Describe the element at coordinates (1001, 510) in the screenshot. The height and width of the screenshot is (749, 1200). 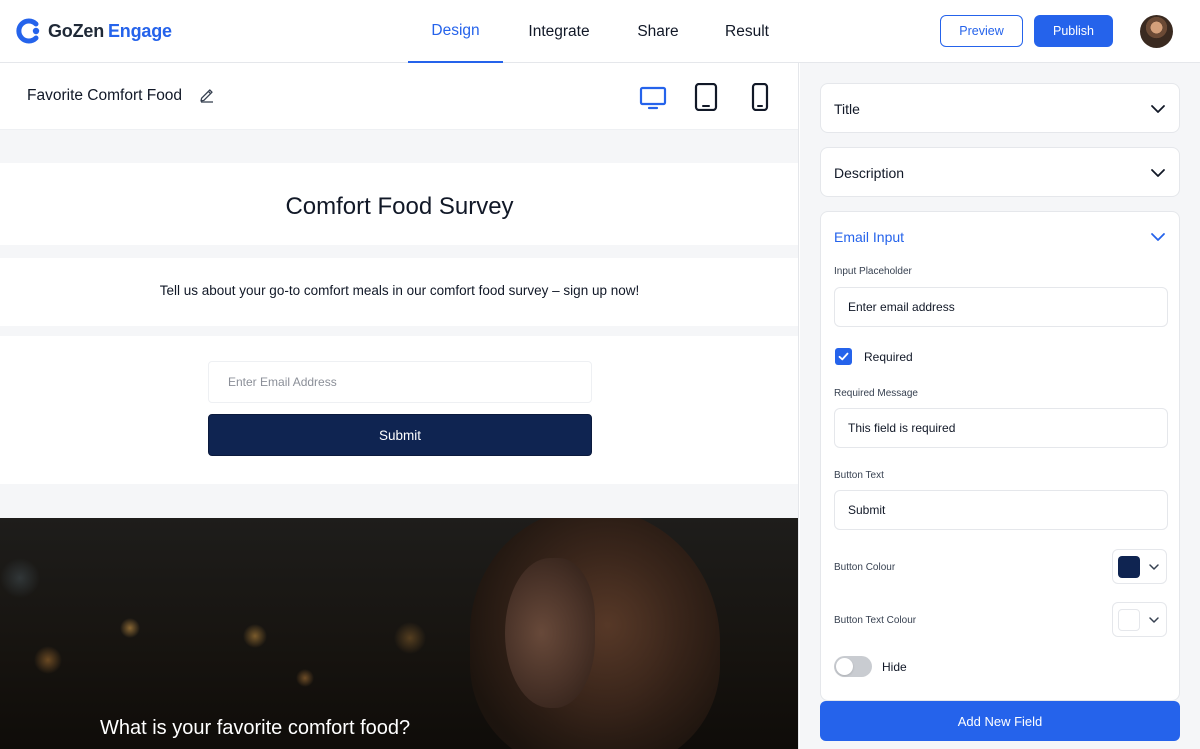
I see `button-text-field: Submit` at that location.